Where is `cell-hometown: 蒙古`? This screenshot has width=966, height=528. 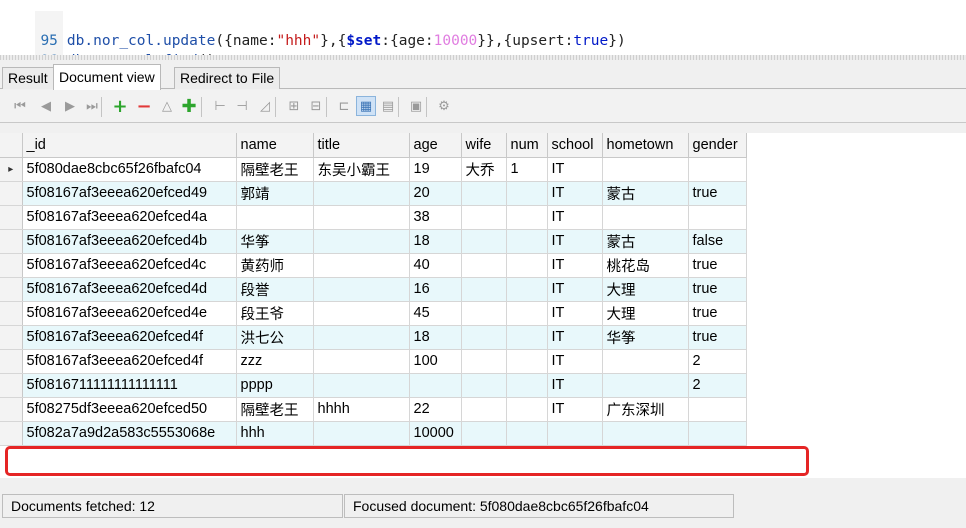
cell-hometown: 蒙古 is located at coordinates (645, 241).